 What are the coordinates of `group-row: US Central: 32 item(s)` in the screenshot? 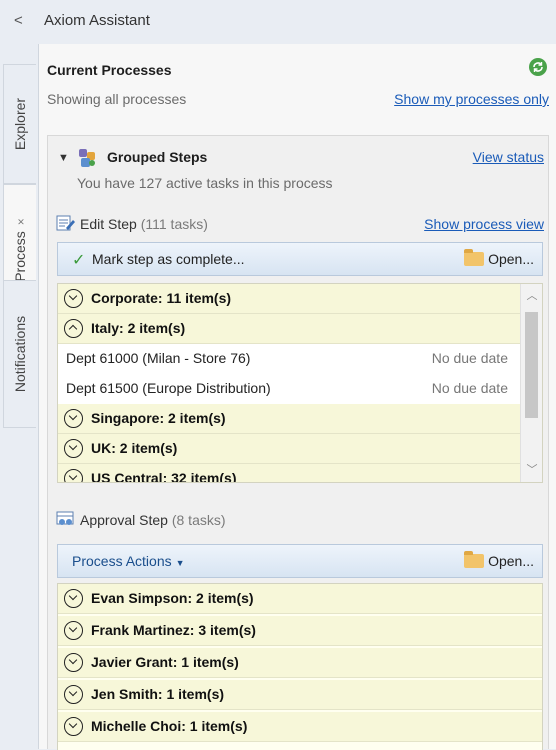 It's located at (300, 473).